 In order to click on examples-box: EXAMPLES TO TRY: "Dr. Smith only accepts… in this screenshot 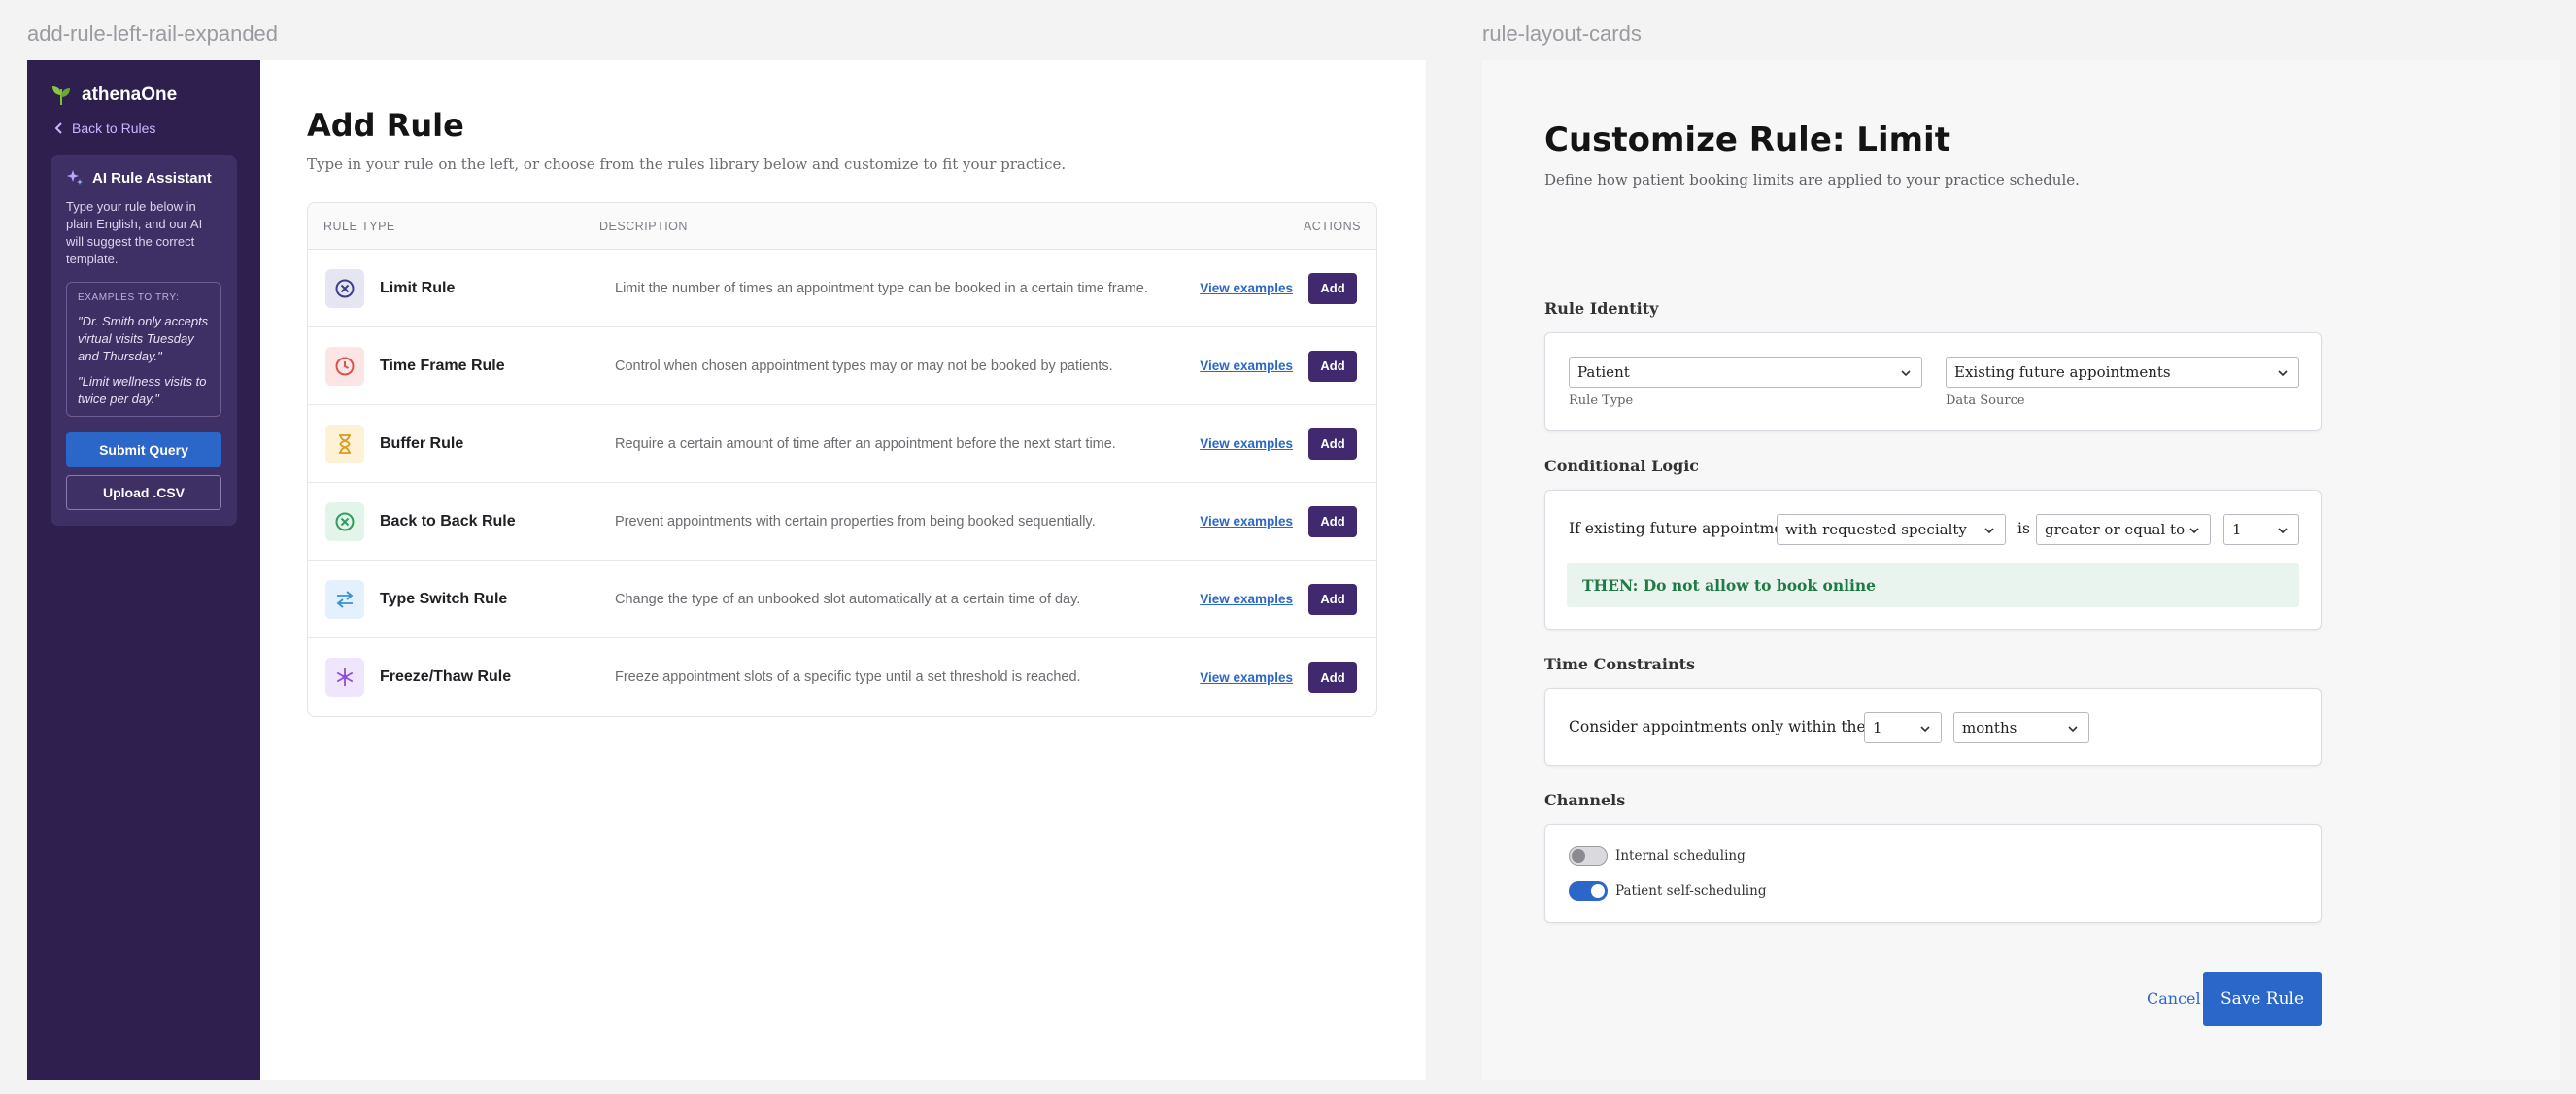, I will do `click(143, 349)`.